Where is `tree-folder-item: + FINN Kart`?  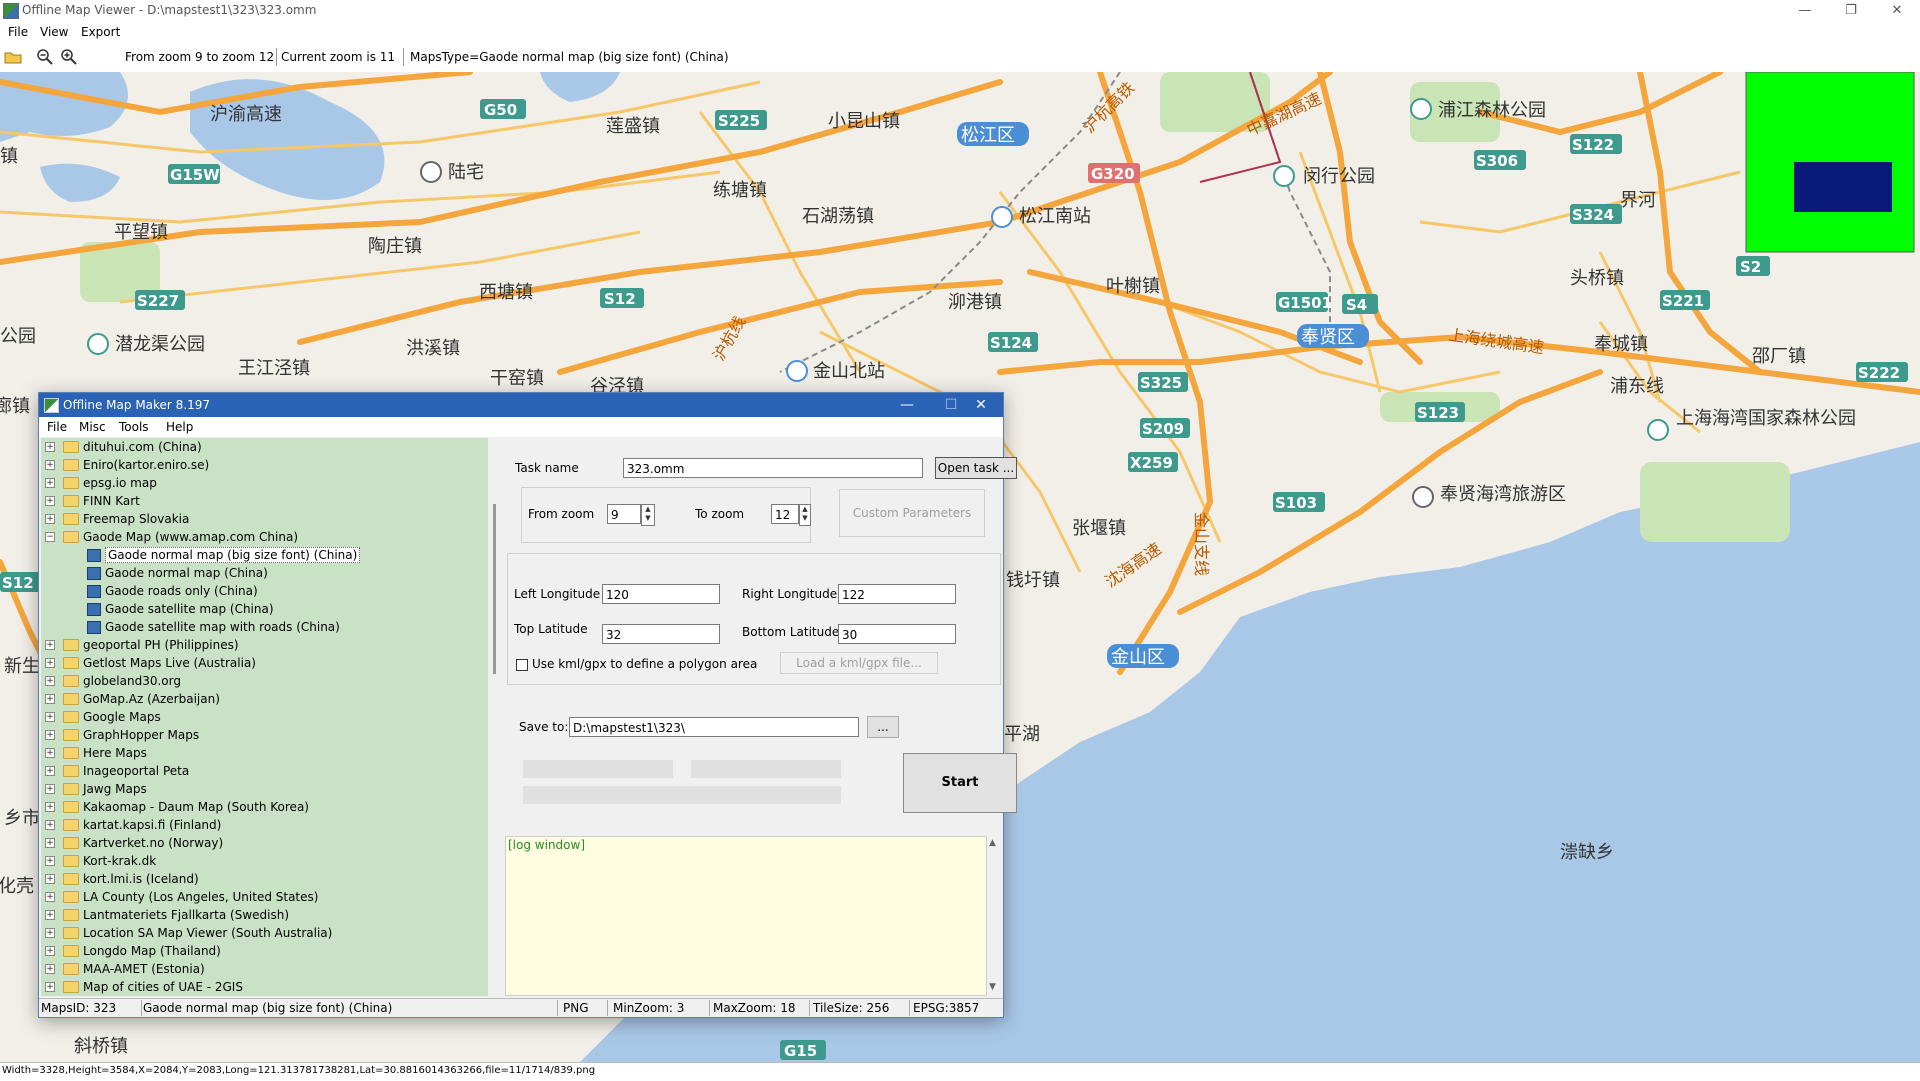 tree-folder-item: + FINN Kart is located at coordinates (264, 501).